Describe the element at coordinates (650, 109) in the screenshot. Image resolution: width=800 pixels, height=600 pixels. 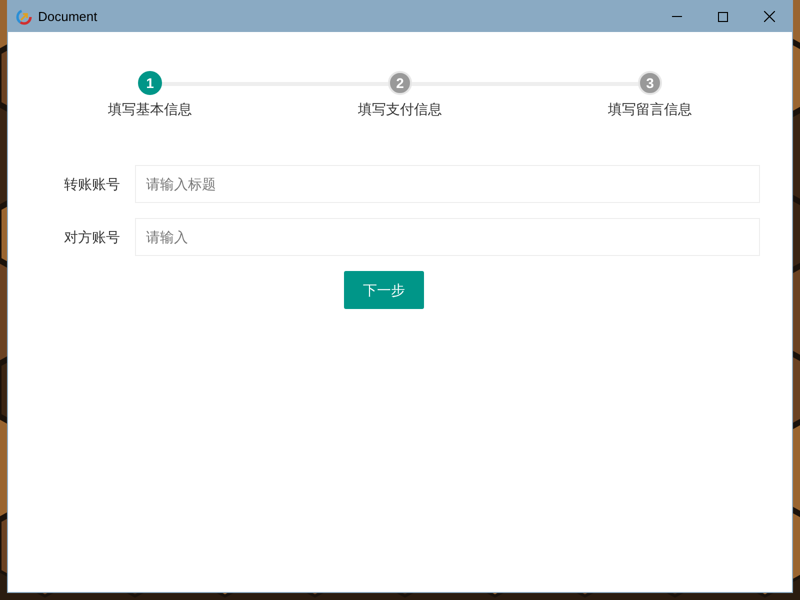
I see `step-label: 填写留言信息` at that location.